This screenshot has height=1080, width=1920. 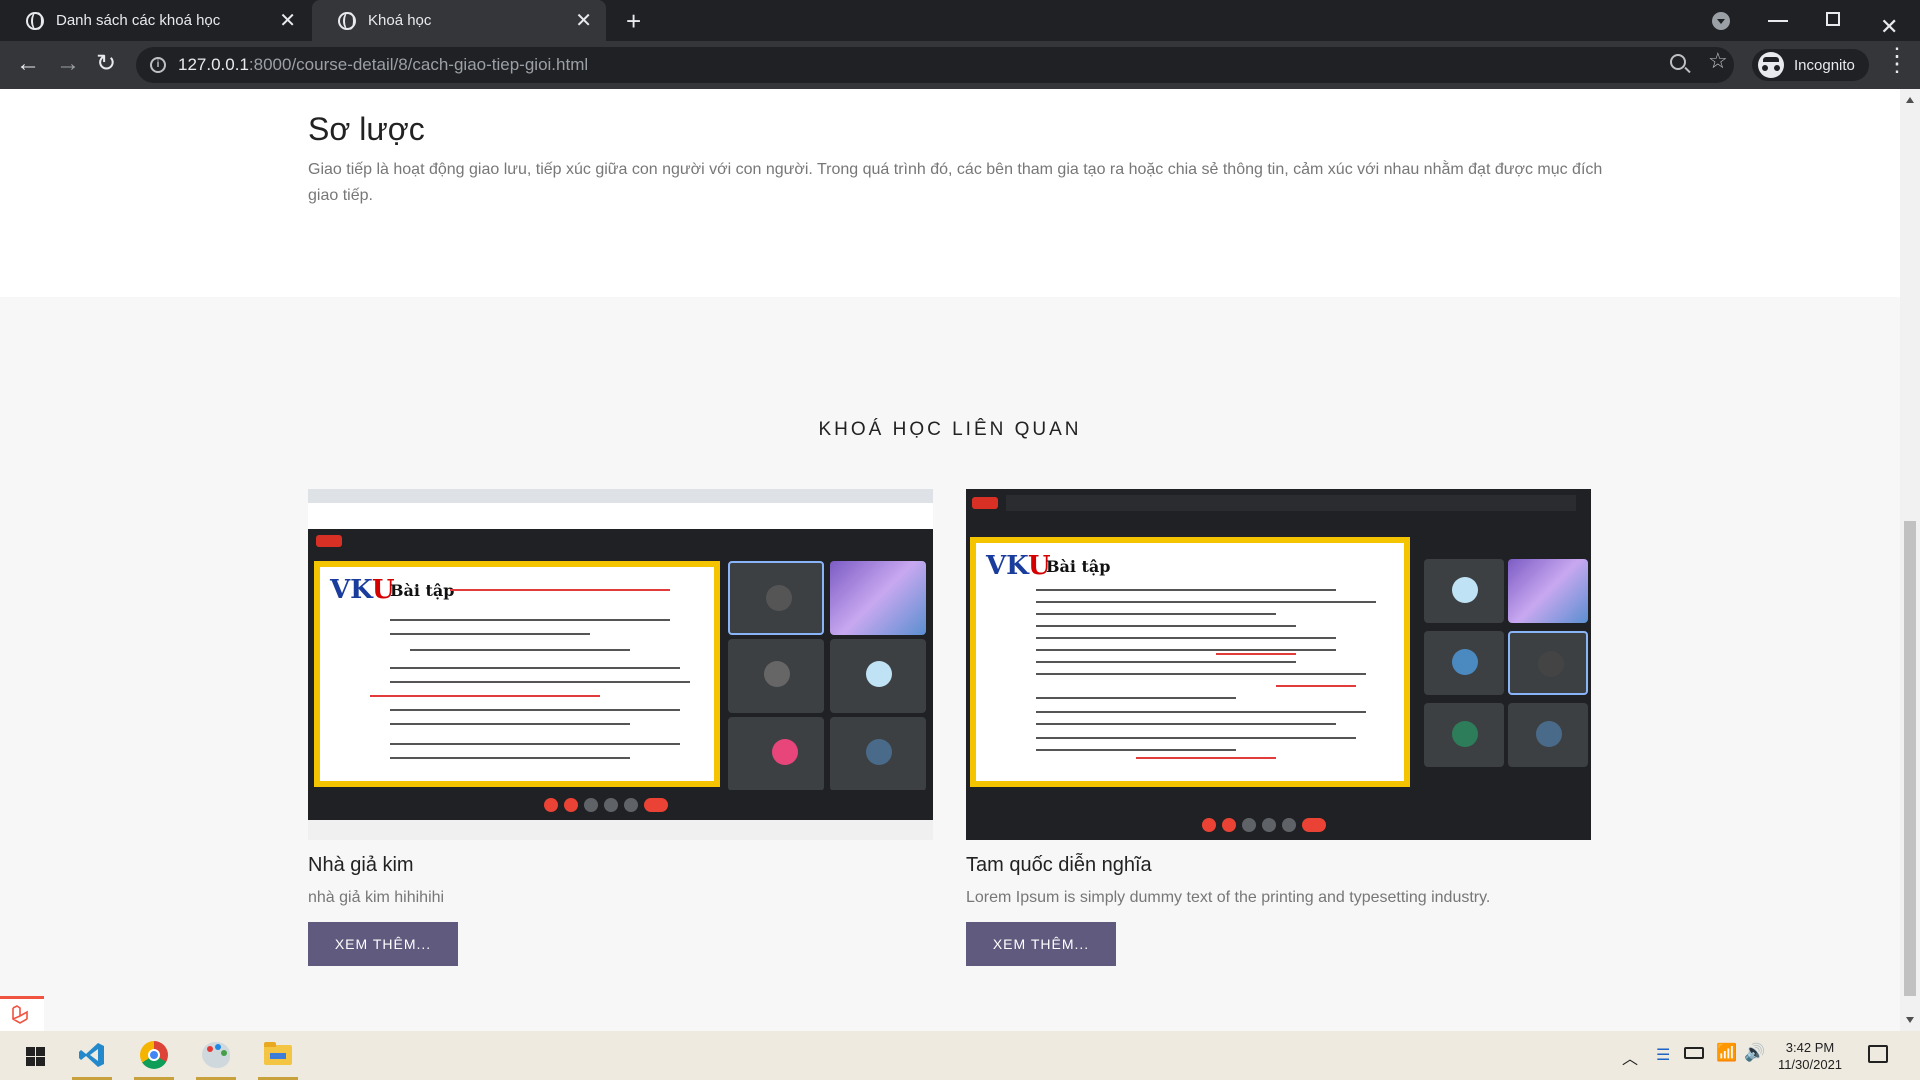 I want to click on tab-course-list: Danh sách các khoá học ✕, so click(x=155, y=20).